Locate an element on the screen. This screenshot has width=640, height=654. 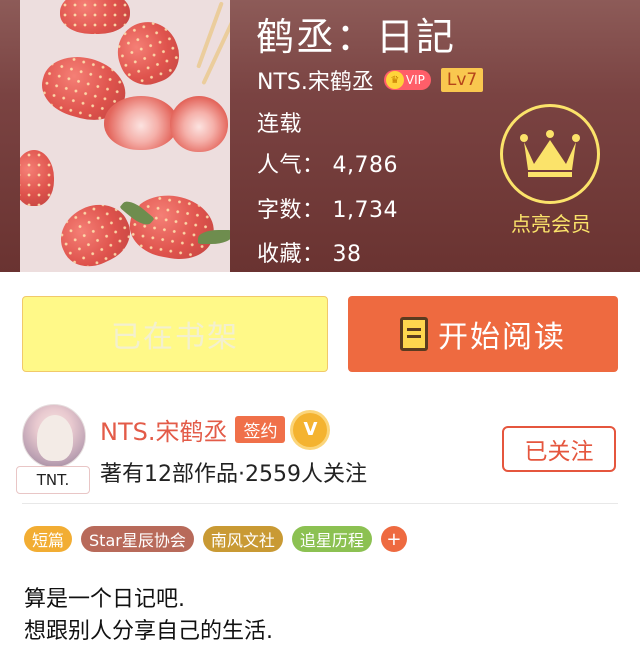
avatar-figure is located at coordinates (55, 438).